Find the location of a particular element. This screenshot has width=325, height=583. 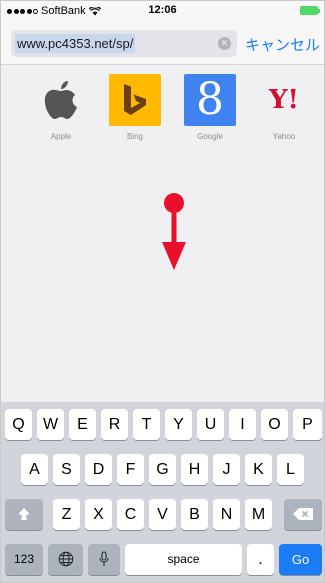

battery-icon is located at coordinates (310, 10).